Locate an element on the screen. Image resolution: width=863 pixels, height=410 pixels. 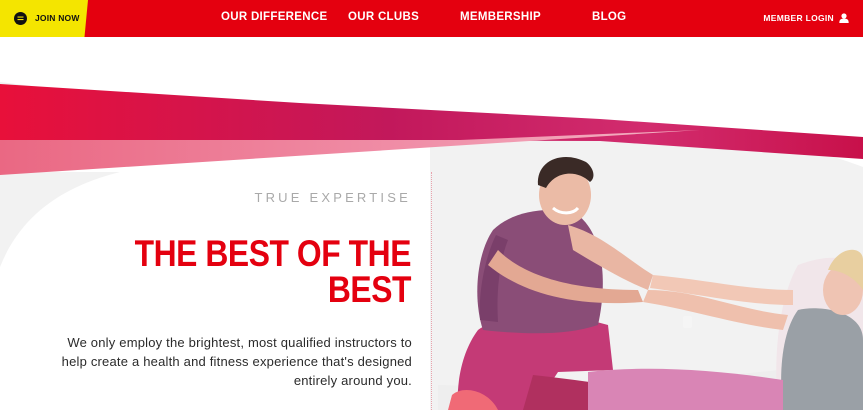
headline-line-2: BEST is located at coordinates (369, 289).